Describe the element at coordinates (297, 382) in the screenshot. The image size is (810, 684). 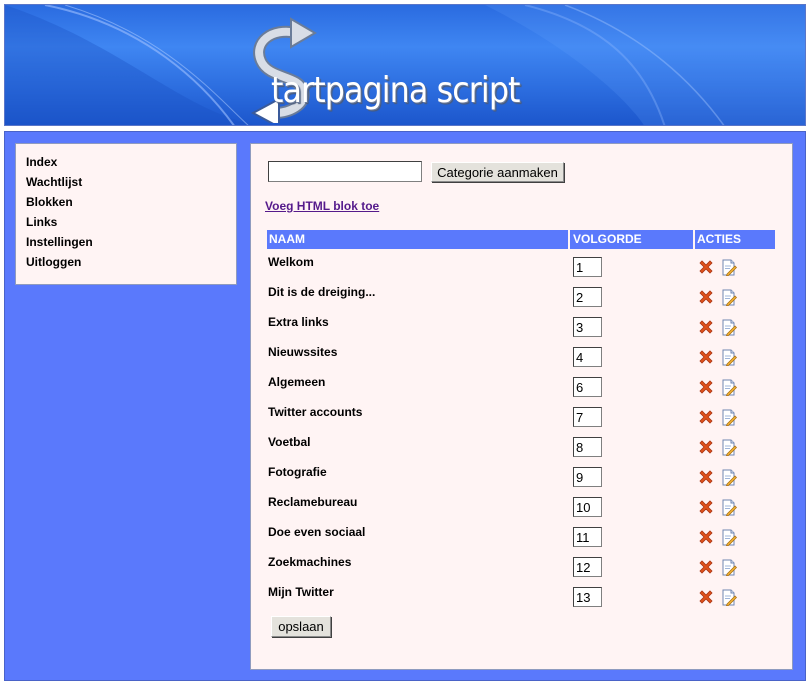
I see `category-name: Algemeen` at that location.